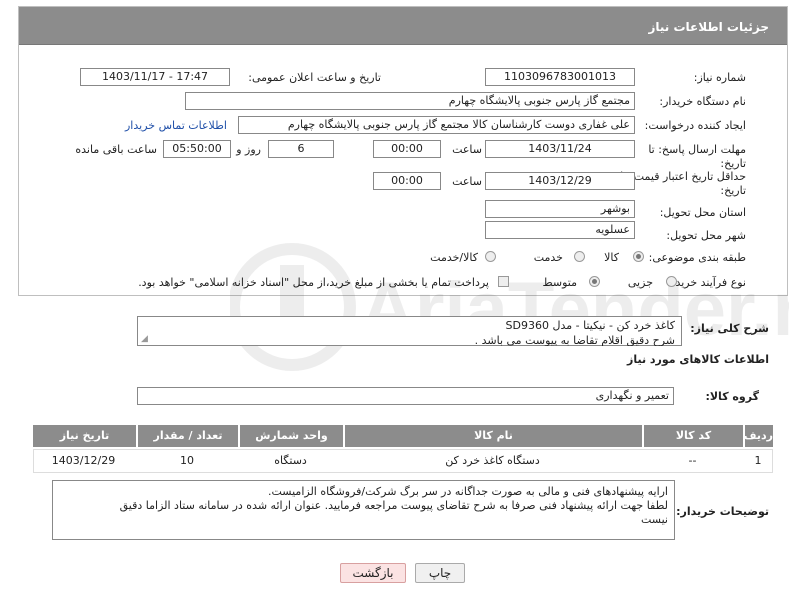  I want to click on province-field: بوشهر, so click(560, 209).